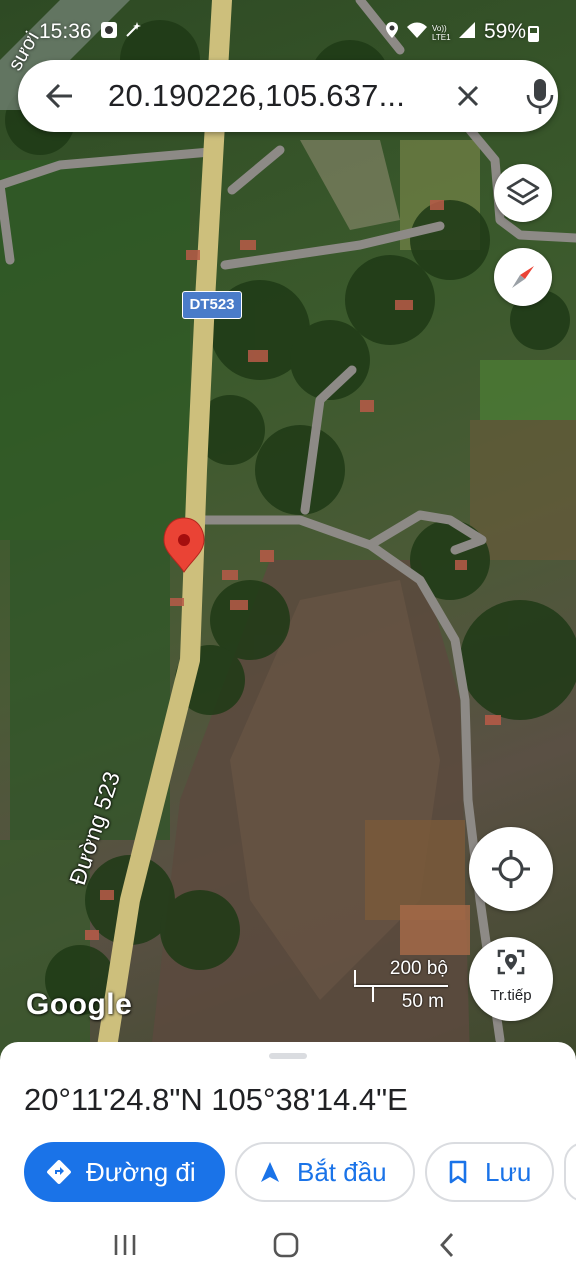 Image resolution: width=576 pixels, height=1280 pixels. What do you see at coordinates (508, 1171) in the screenshot?
I see `save-label: Lưu` at bounding box center [508, 1171].